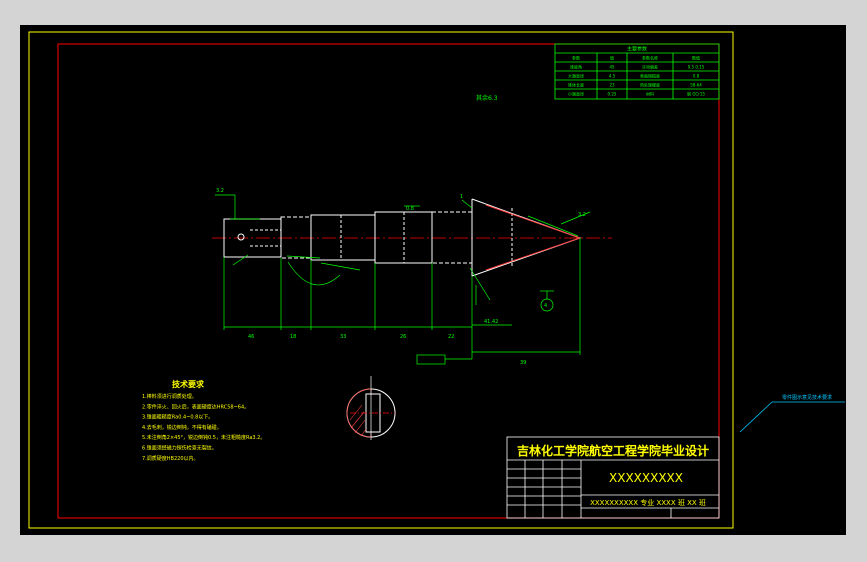 This screenshot has height=562, width=867. Describe the element at coordinates (451, 337) in the screenshot. I see `svg-text: 22` at that location.